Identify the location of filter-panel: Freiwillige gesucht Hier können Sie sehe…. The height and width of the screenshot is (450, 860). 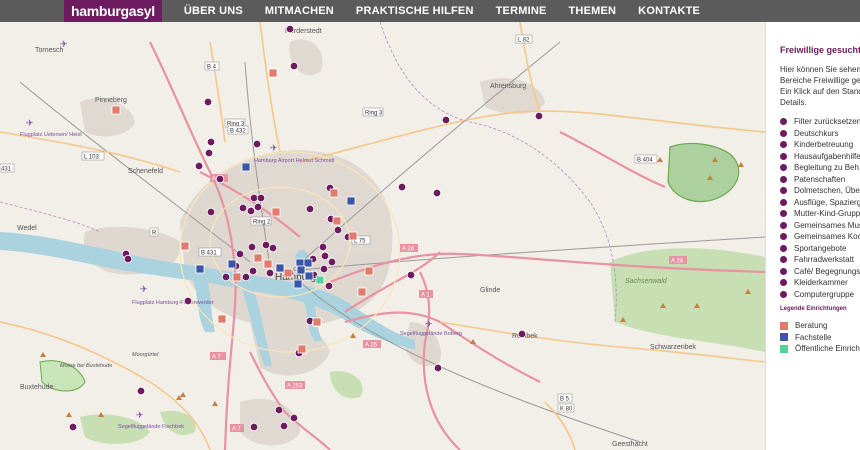
(812, 236).